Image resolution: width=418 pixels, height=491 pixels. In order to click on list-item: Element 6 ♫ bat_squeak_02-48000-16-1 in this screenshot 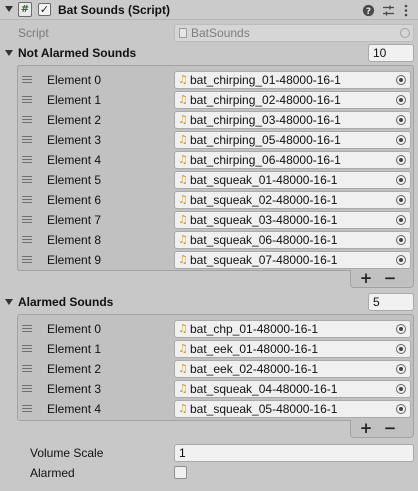, I will do `click(215, 200)`.